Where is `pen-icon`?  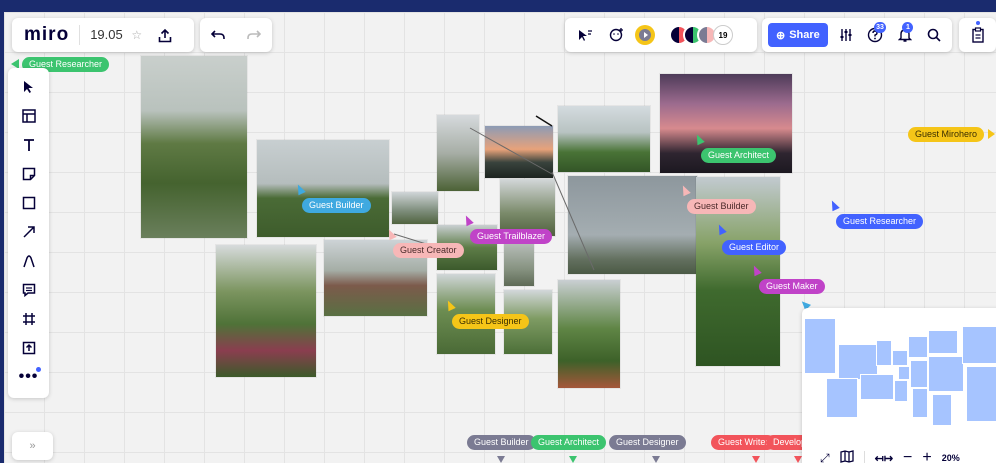 pen-icon is located at coordinates (28, 260).